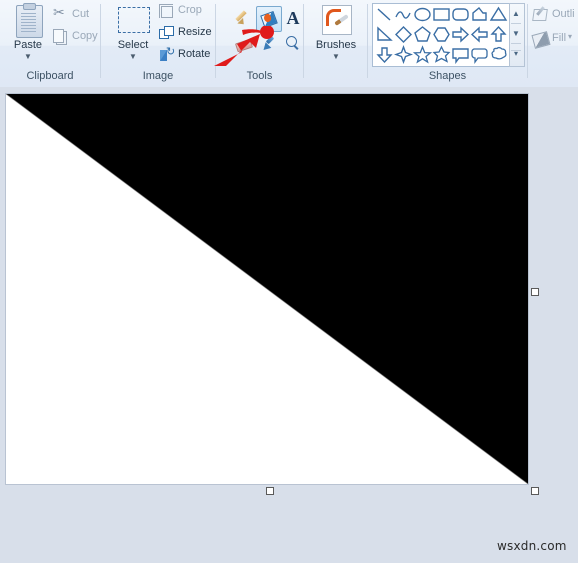 The width and height of the screenshot is (578, 563). I want to click on selection-rectangle-icon, so click(134, 20).